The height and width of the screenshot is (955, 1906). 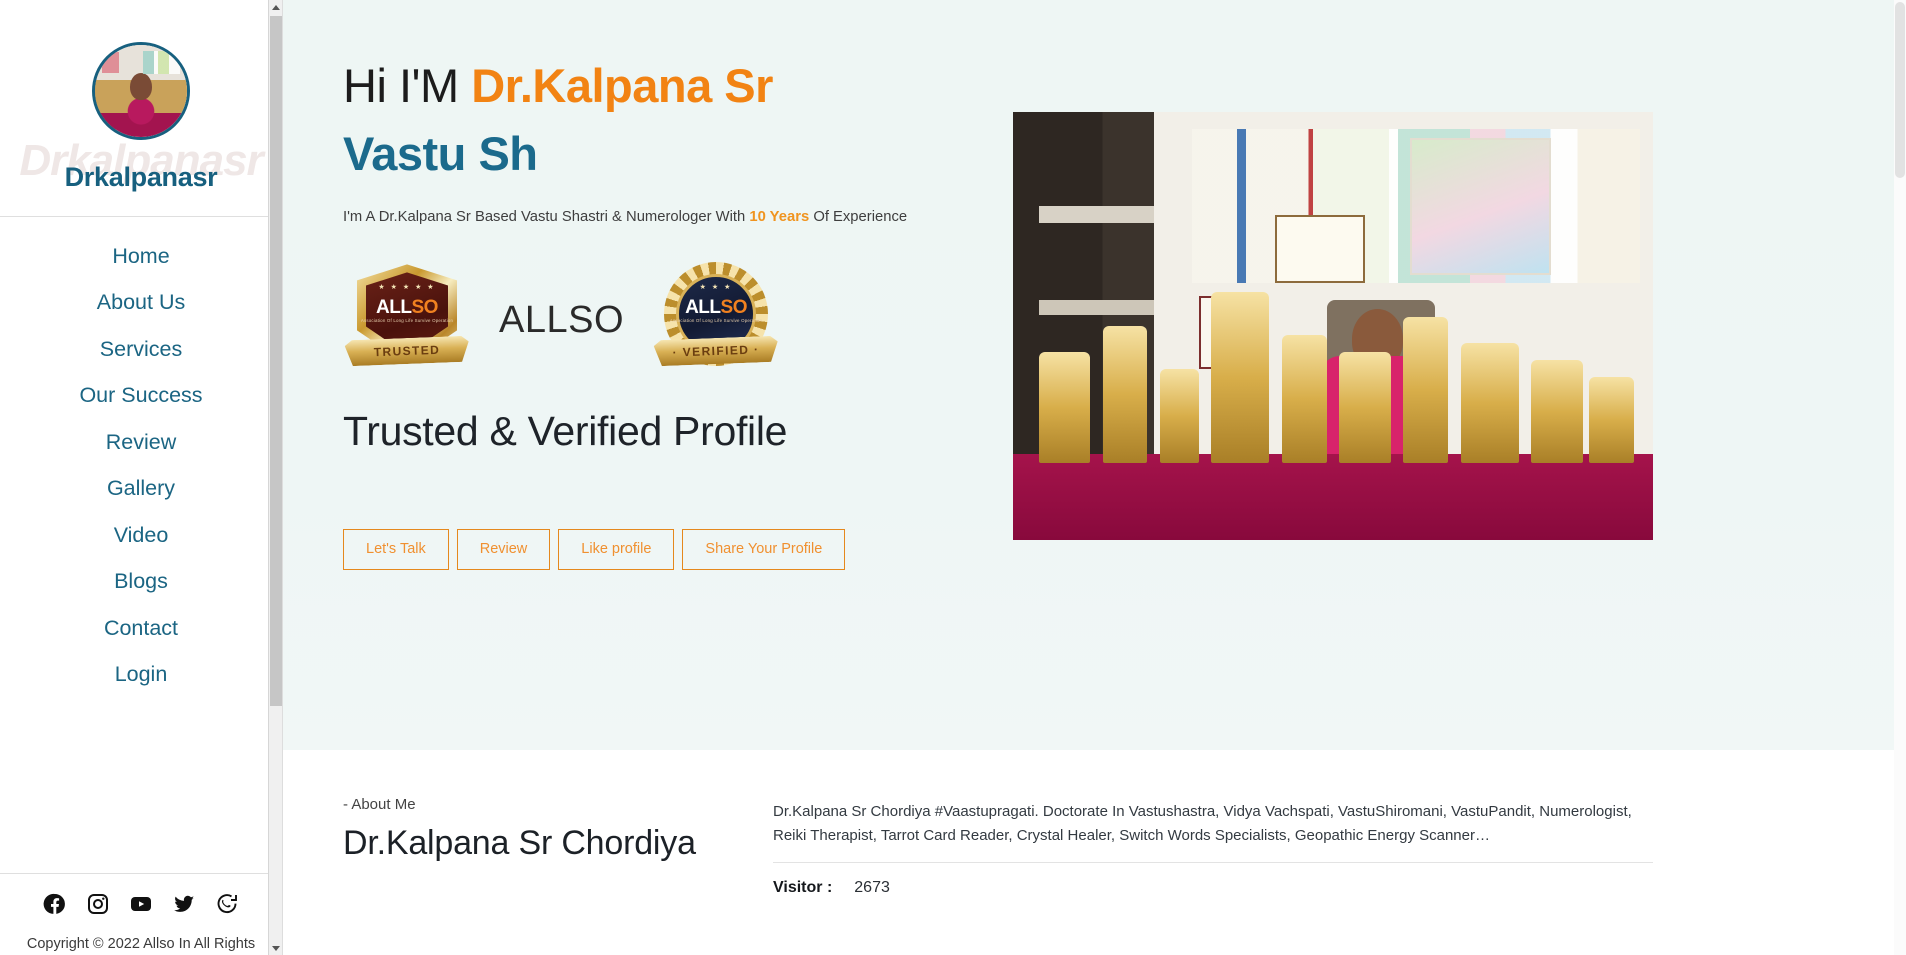 I want to click on sidebar-item-contact: Contact, so click(x=141, y=628).